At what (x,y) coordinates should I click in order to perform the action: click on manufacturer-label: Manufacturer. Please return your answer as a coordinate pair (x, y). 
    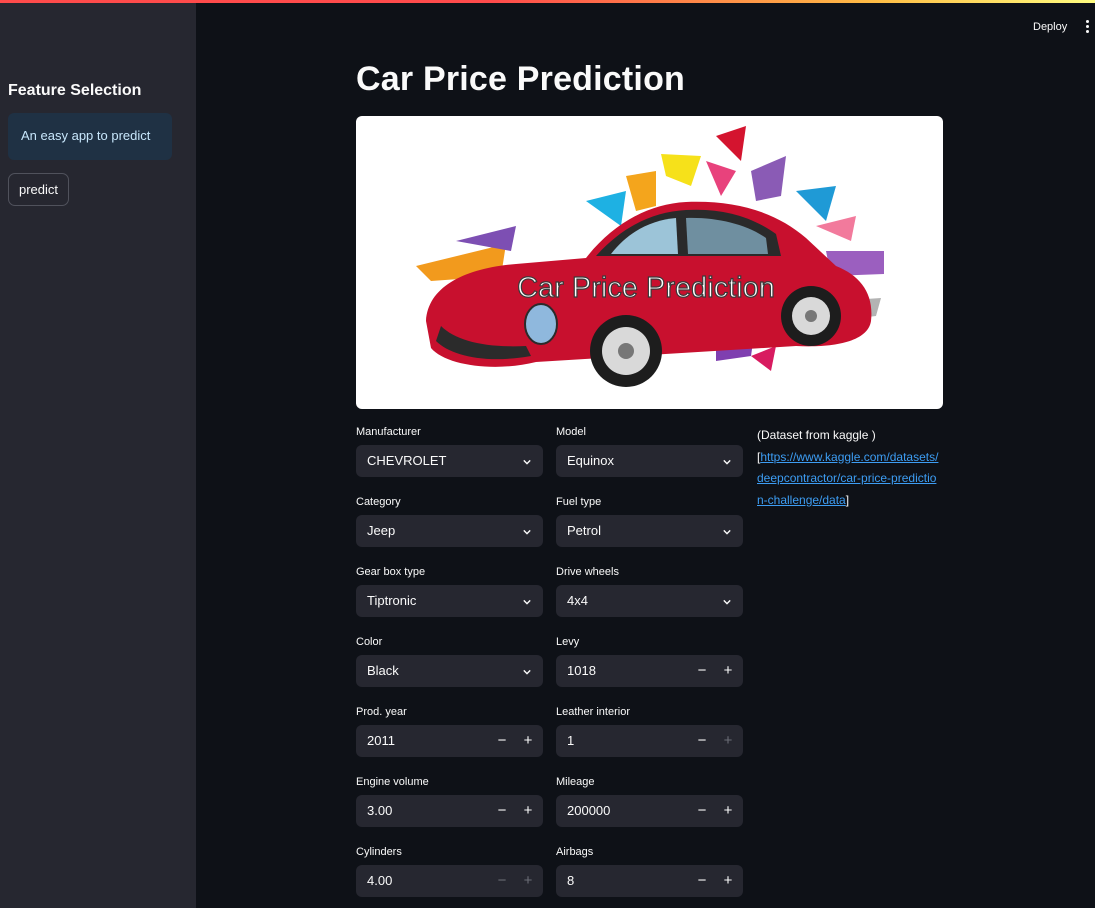
    Looking at the image, I should click on (388, 432).